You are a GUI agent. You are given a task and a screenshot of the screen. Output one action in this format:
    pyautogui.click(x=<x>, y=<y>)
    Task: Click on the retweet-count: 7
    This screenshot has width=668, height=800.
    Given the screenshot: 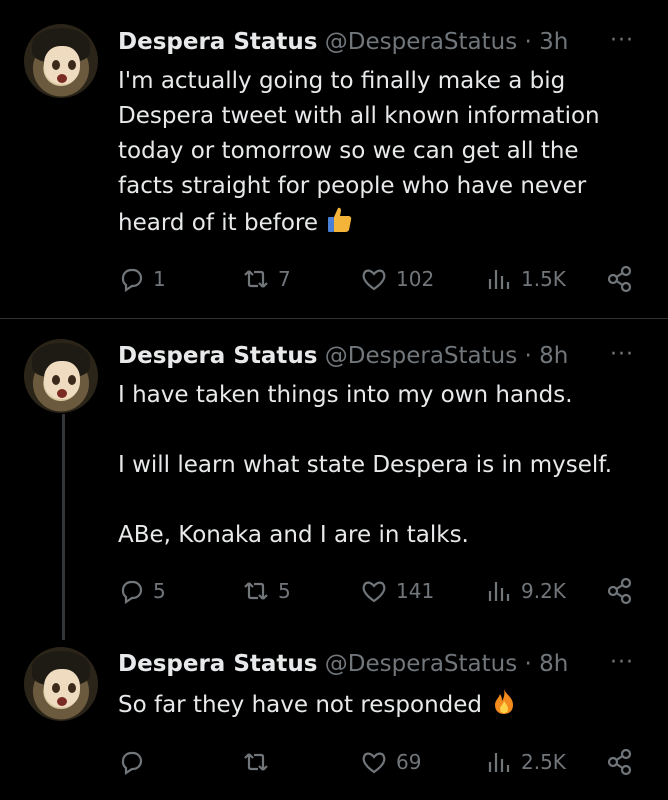 What is the action you would take?
    pyautogui.click(x=284, y=279)
    